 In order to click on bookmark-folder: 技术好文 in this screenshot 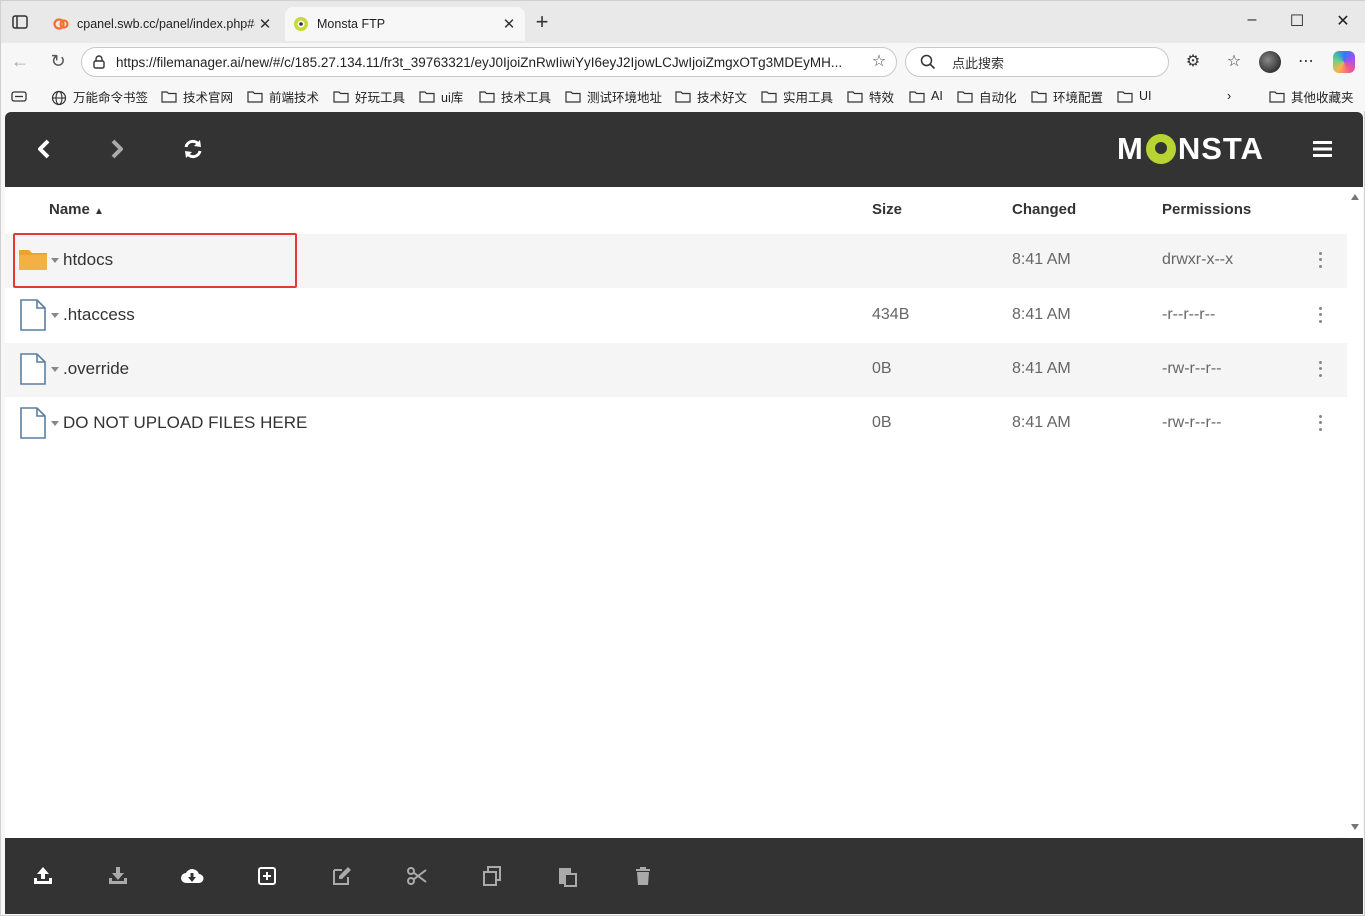, I will do `click(711, 96)`.